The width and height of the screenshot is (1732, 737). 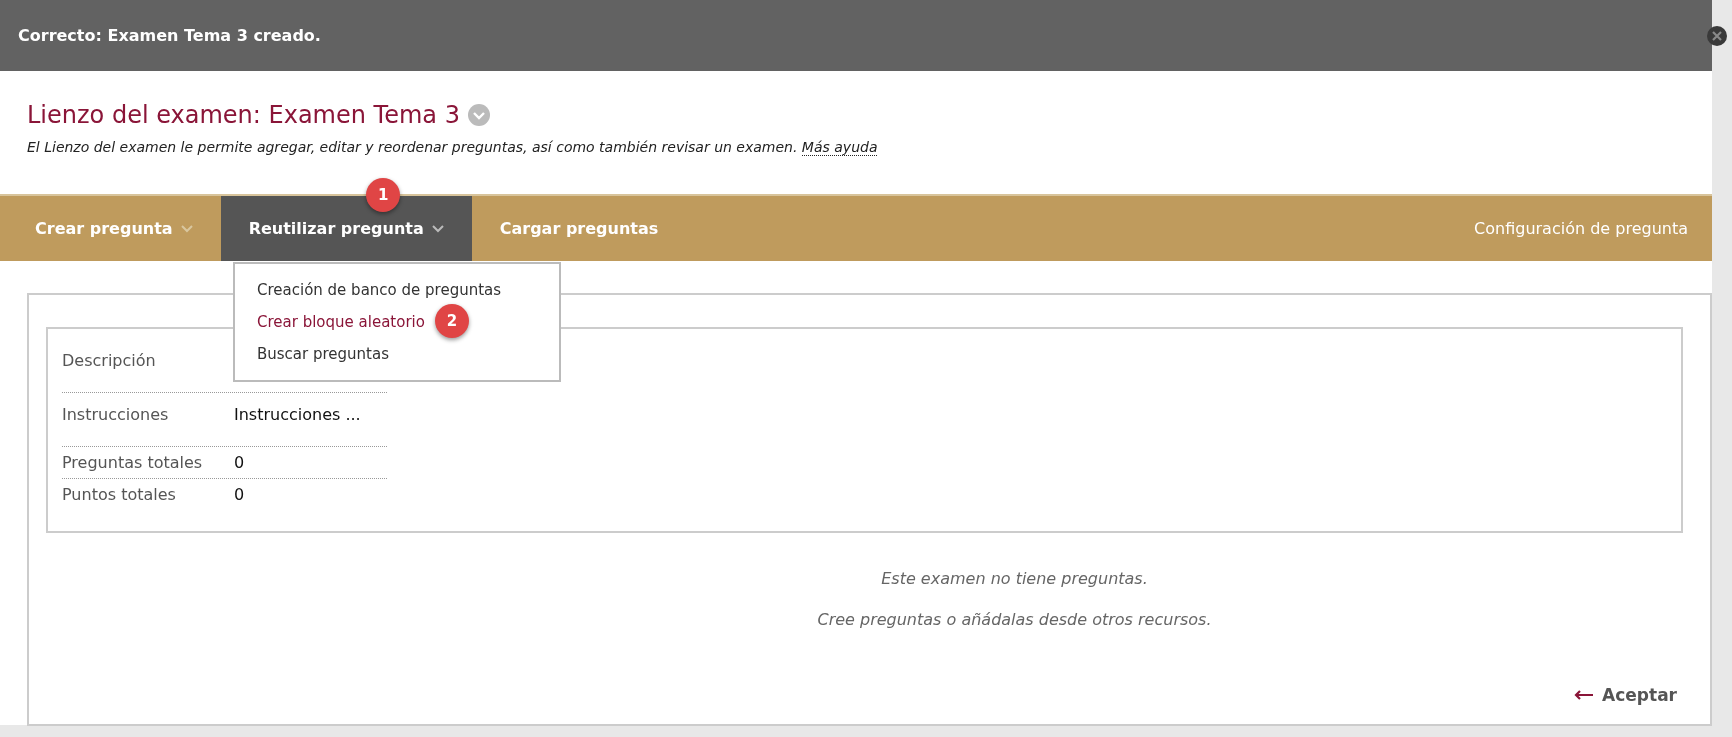 I want to click on callout-badge: 1, so click(x=383, y=195).